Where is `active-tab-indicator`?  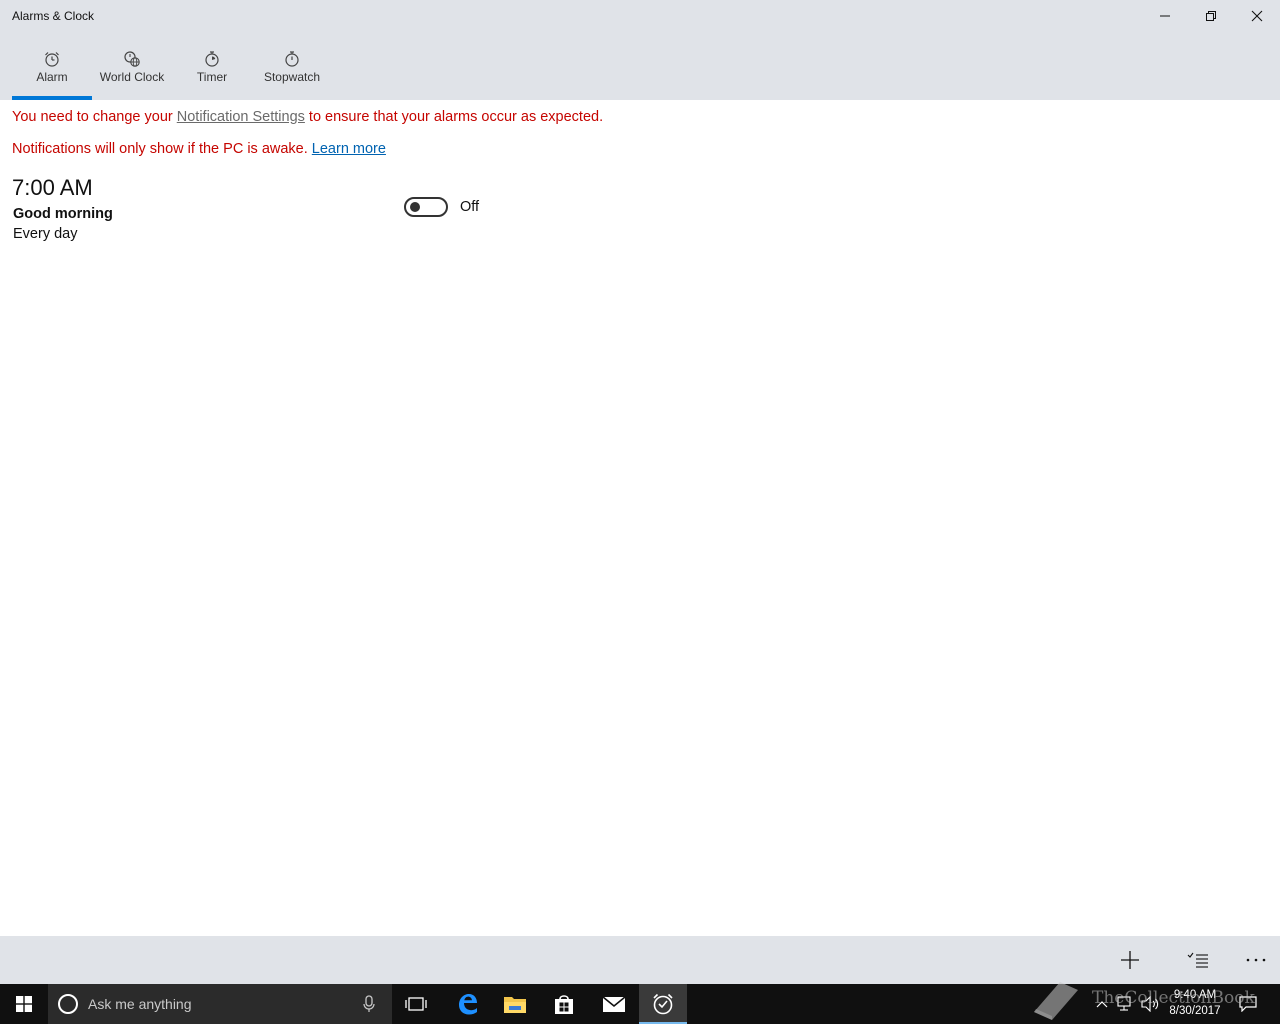
active-tab-indicator is located at coordinates (52, 98).